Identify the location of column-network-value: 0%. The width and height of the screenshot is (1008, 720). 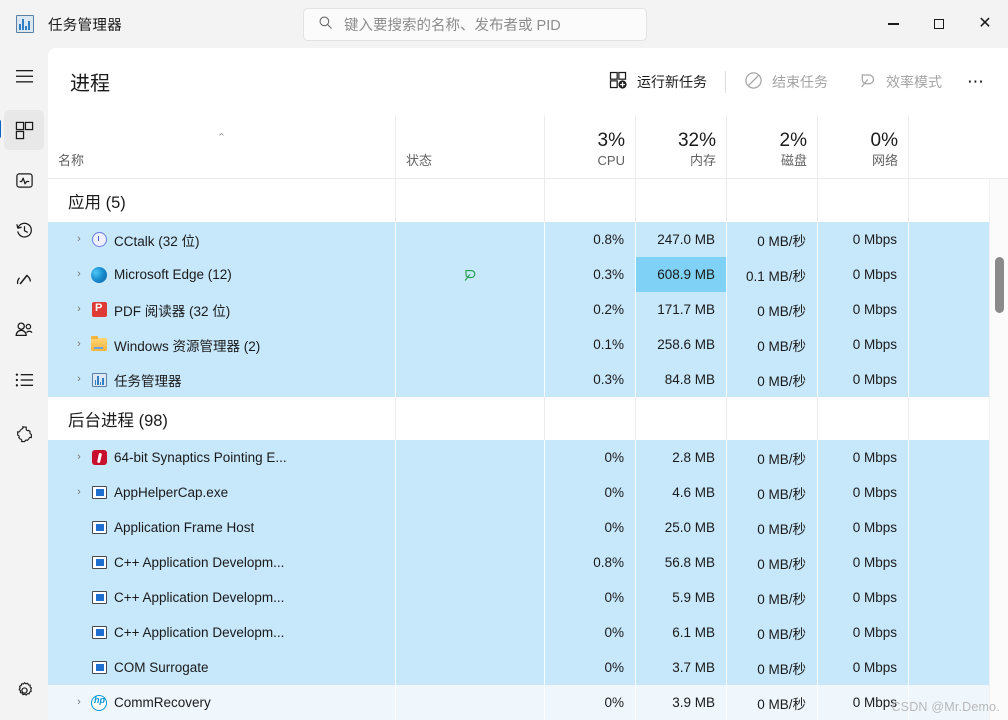
(884, 140).